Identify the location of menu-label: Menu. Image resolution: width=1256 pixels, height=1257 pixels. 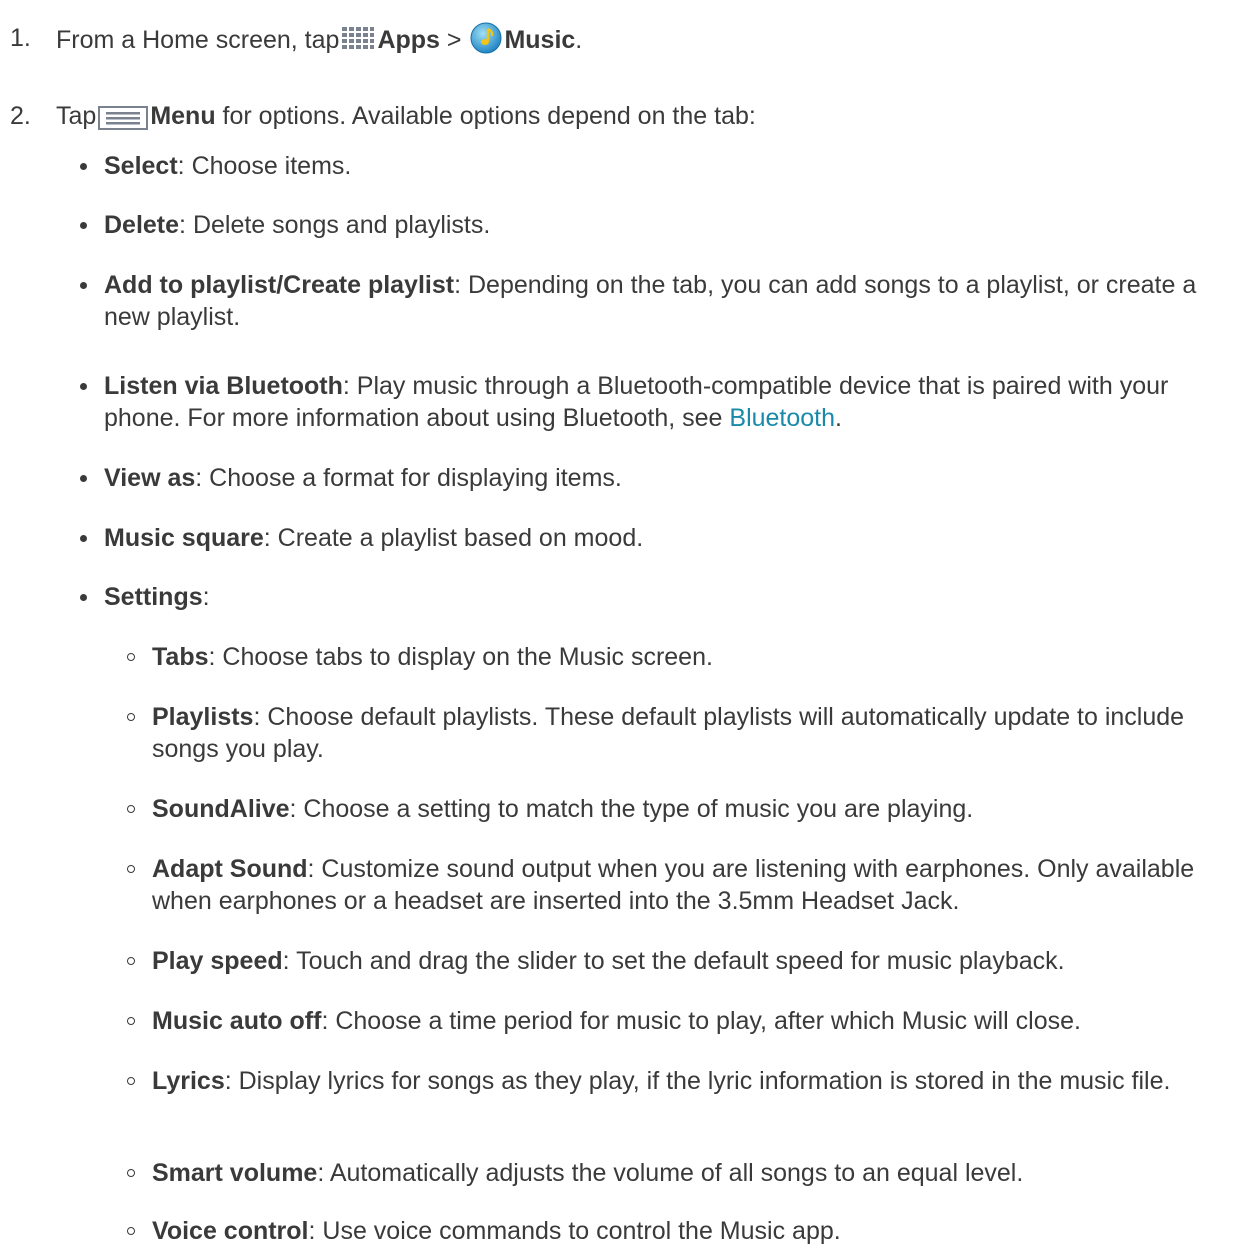
(183, 116).